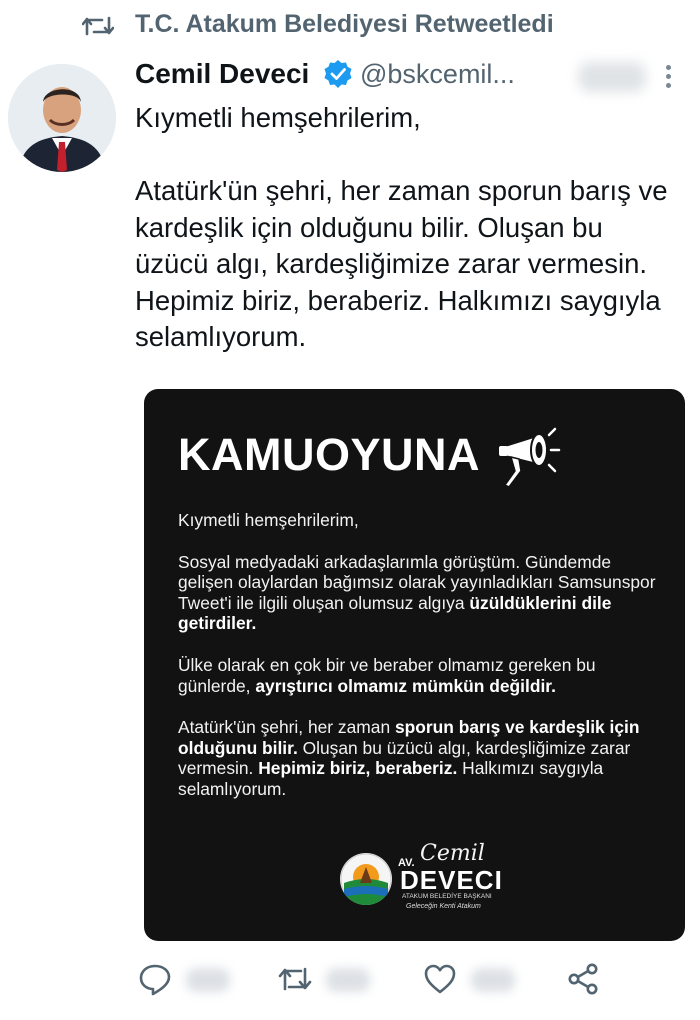  I want to click on reply-icon, so click(155, 979).